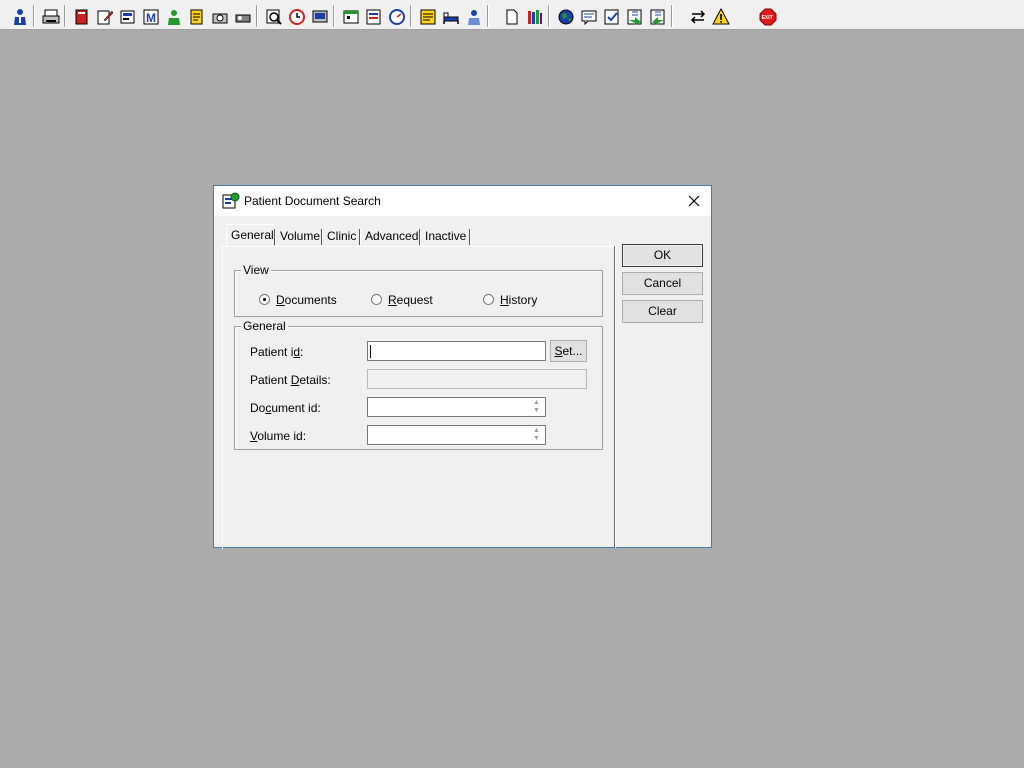  I want to click on dialog-titlebar: Patient Document Search, so click(462, 201).